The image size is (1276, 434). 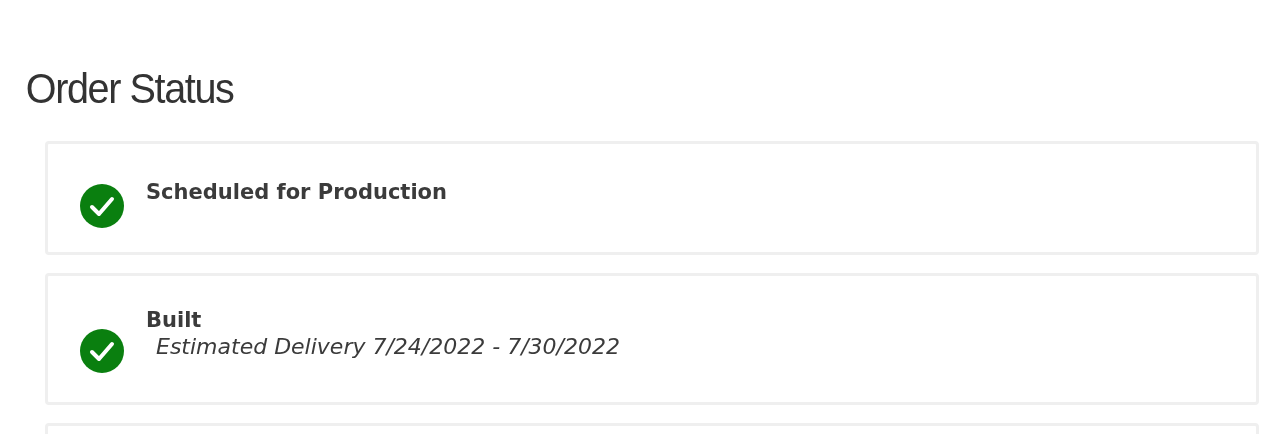 I want to click on page-title: Order Status, so click(x=129, y=88).